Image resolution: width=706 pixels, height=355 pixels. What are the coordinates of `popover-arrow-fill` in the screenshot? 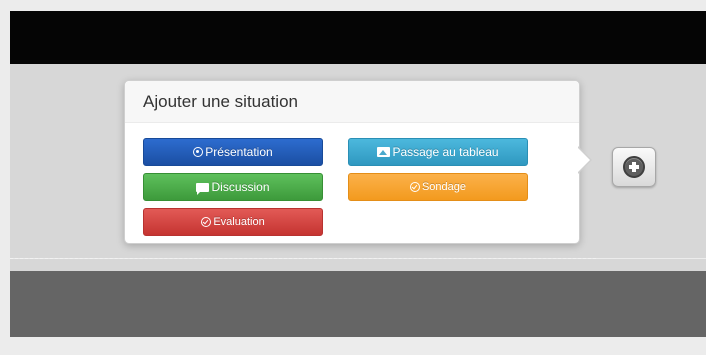 It's located at (583, 160).